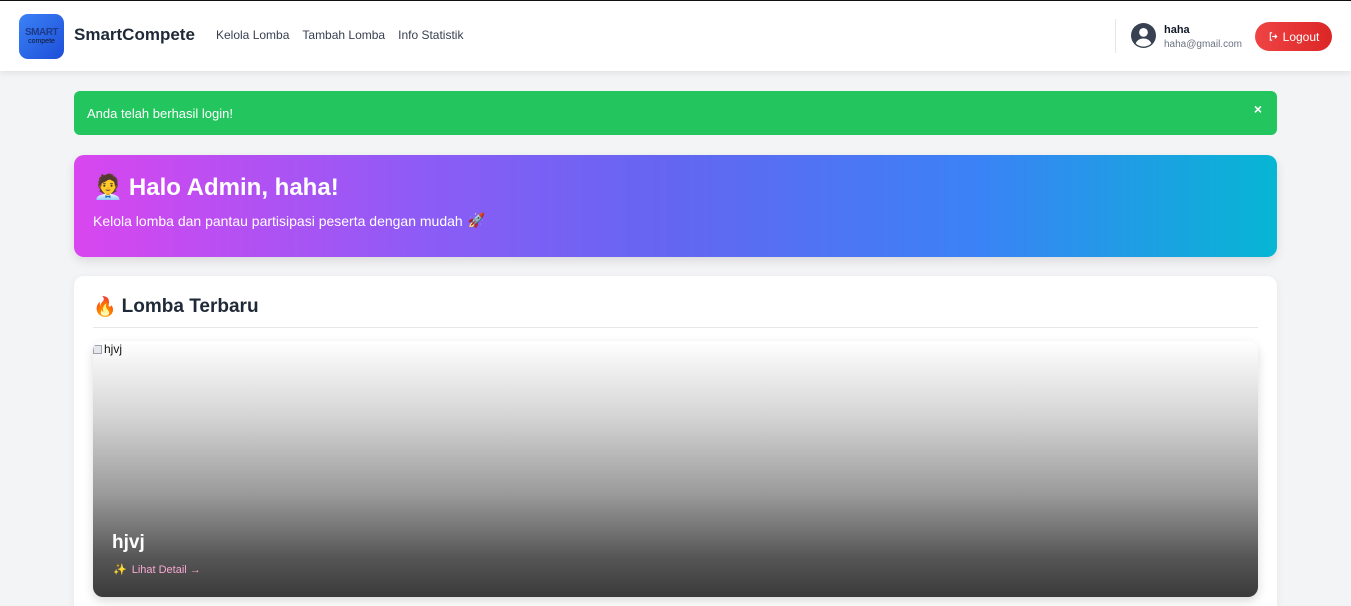 The width and height of the screenshot is (1351, 606). What do you see at coordinates (1301, 36) in the screenshot?
I see `logout-label: Logout` at bounding box center [1301, 36].